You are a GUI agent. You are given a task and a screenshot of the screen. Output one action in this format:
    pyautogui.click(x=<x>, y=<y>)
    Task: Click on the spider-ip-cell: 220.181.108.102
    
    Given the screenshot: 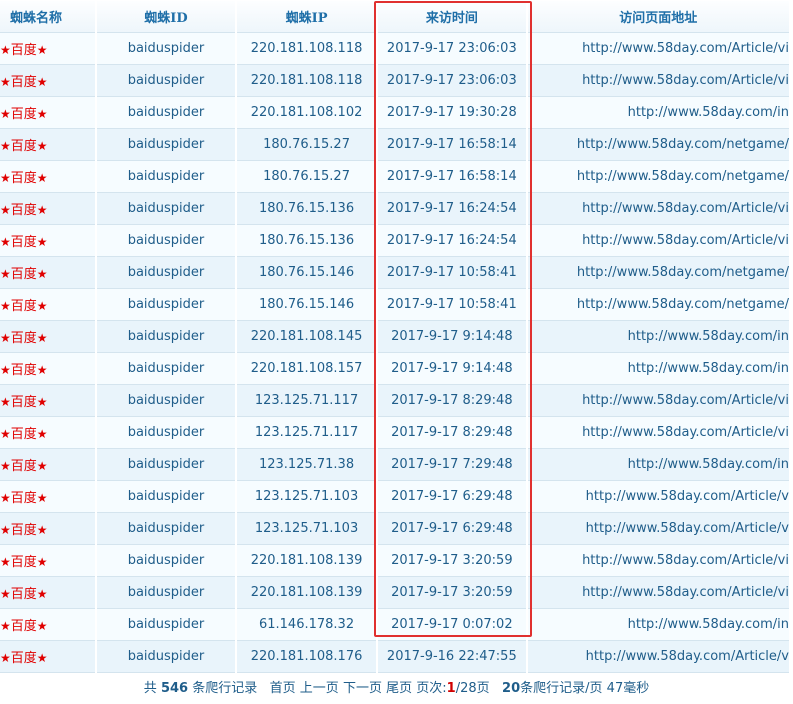 What is the action you would take?
    pyautogui.click(x=306, y=113)
    